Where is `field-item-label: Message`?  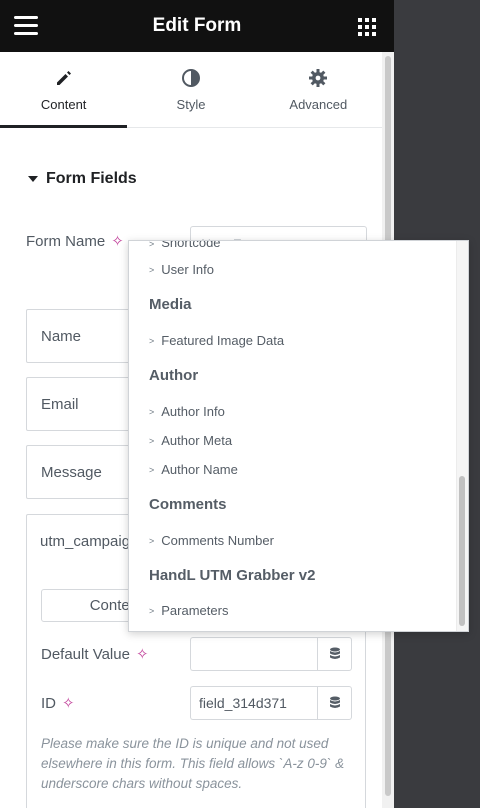 field-item-label: Message is located at coordinates (71, 472).